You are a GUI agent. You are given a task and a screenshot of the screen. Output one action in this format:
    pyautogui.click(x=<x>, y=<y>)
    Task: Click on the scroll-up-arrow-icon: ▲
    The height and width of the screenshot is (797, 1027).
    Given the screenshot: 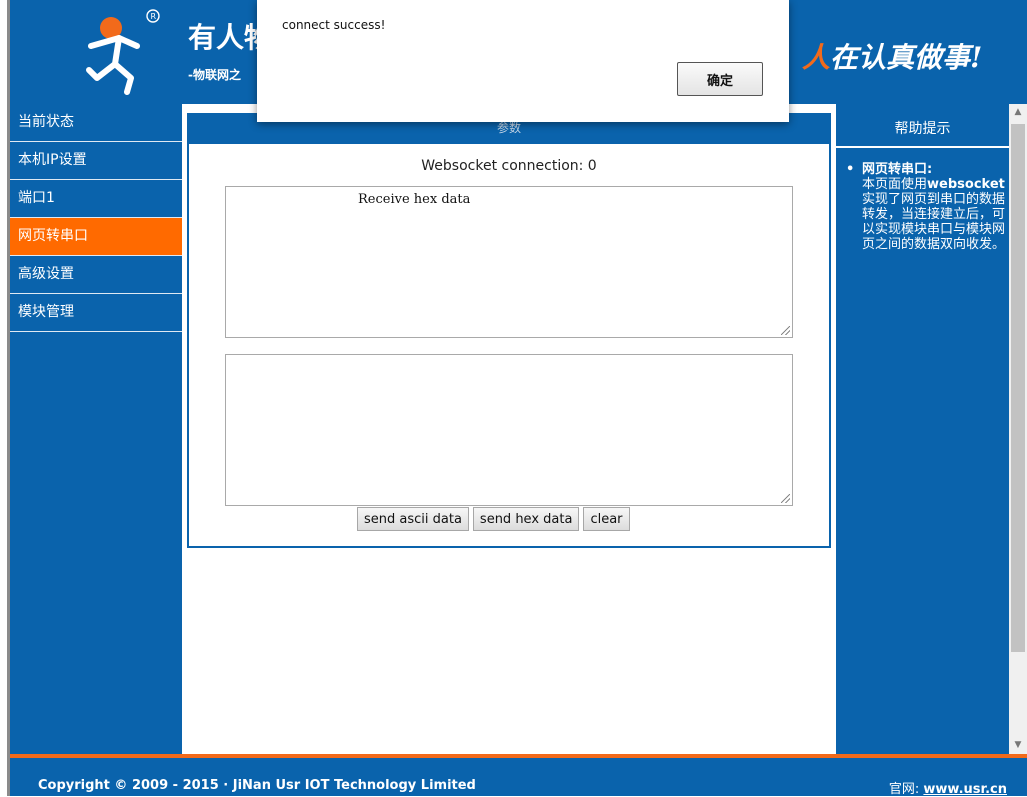 What is the action you would take?
    pyautogui.click(x=1018, y=112)
    